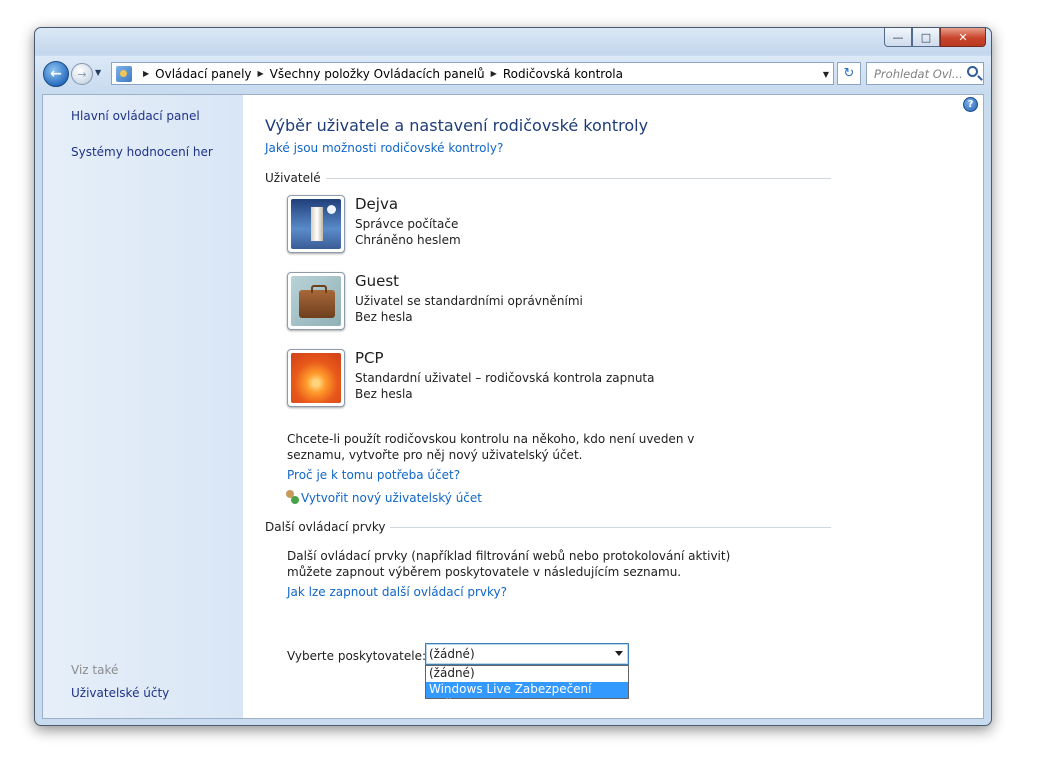  Describe the element at coordinates (972, 71) in the screenshot. I see `search-icon` at that location.